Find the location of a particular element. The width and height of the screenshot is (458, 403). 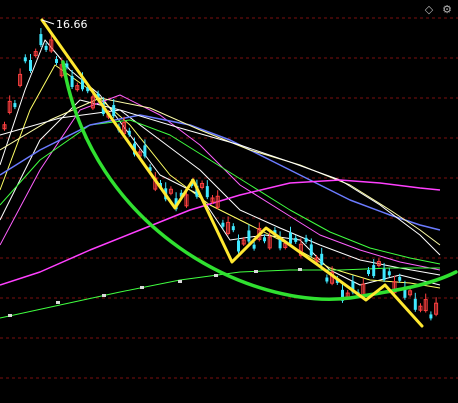

diamond-icon: ◇ is located at coordinates (429, 9).